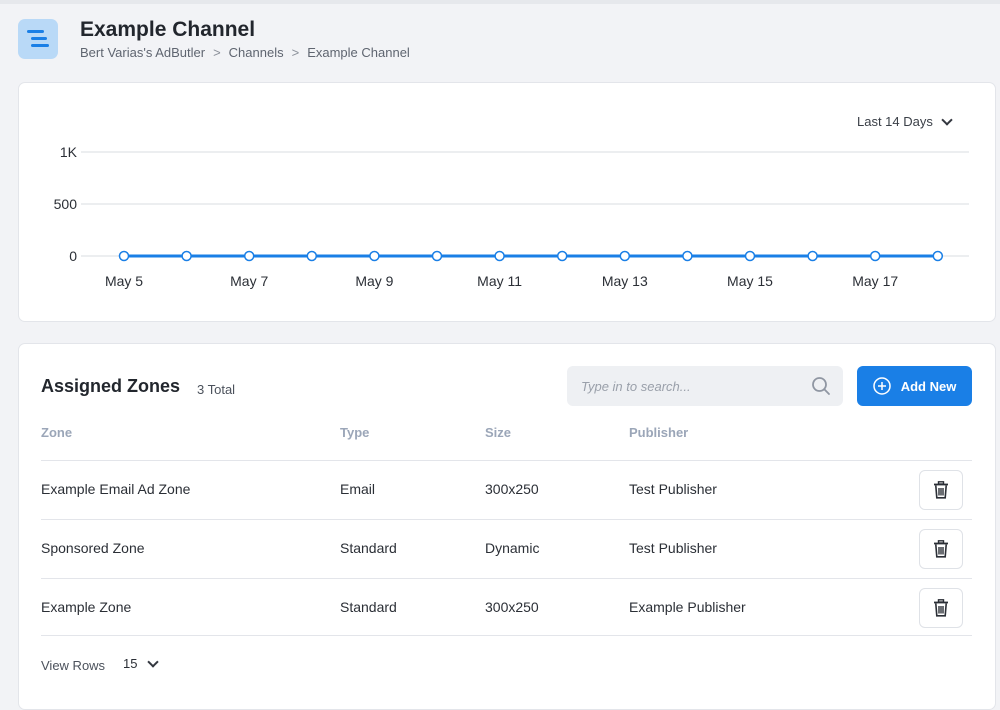 This screenshot has height=710, width=1000. What do you see at coordinates (115, 489) in the screenshot?
I see `zone-name: Example Email Ad Zone` at bounding box center [115, 489].